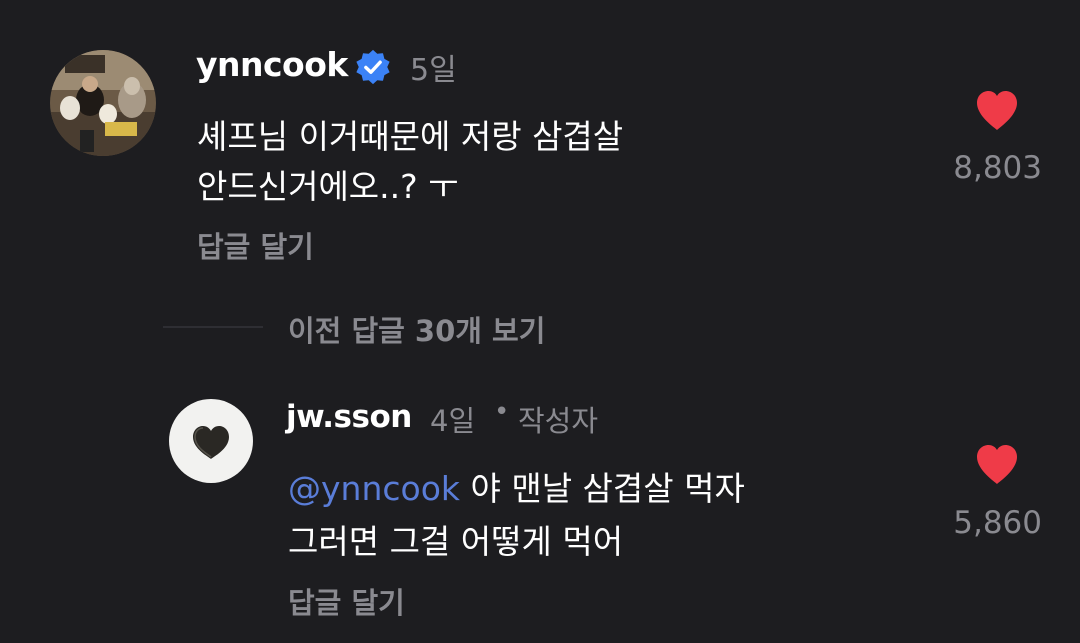 Image resolution: width=1080 pixels, height=643 pixels. I want to click on username: ynncook, so click(272, 64).